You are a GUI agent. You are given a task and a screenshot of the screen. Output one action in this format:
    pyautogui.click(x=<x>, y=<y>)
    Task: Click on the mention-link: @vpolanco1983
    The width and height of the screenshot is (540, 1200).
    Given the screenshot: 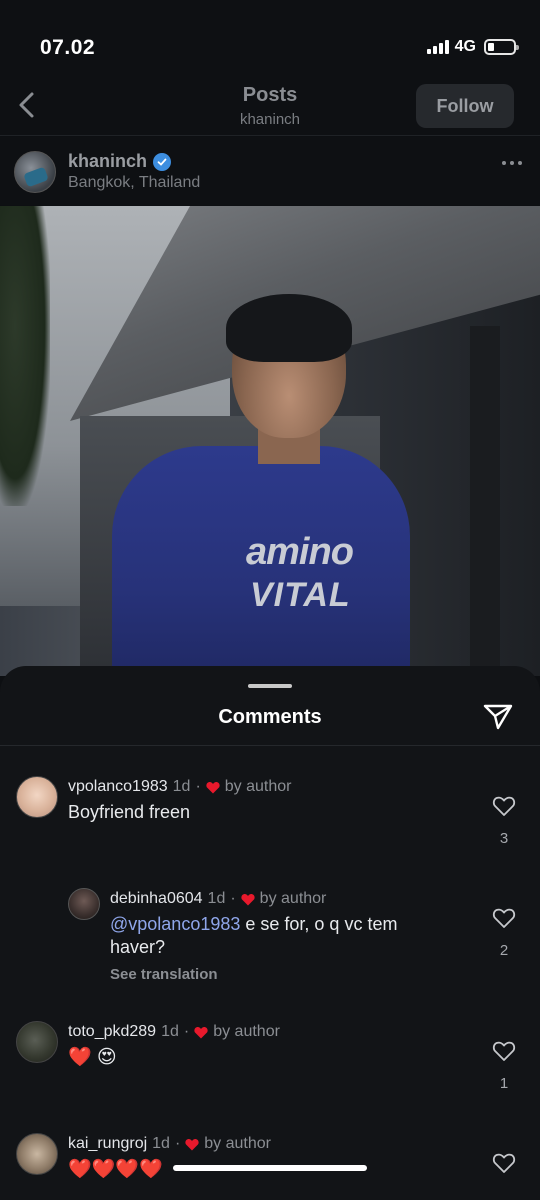 What is the action you would take?
    pyautogui.click(x=175, y=924)
    